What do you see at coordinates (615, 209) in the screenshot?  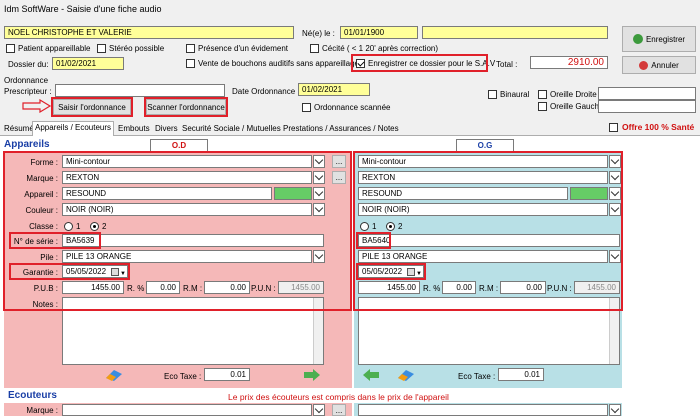 I see `og-couleur-dropdown` at bounding box center [615, 209].